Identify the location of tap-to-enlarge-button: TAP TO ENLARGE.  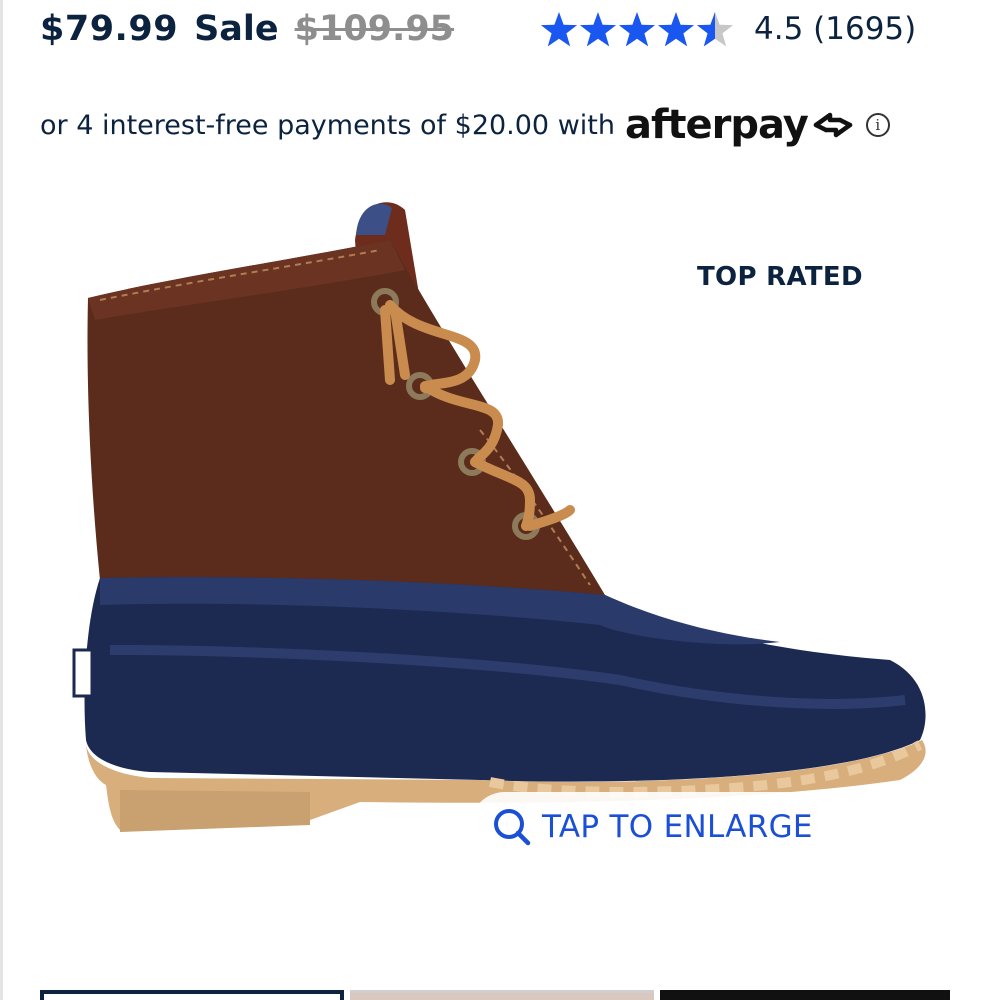
(665, 827).